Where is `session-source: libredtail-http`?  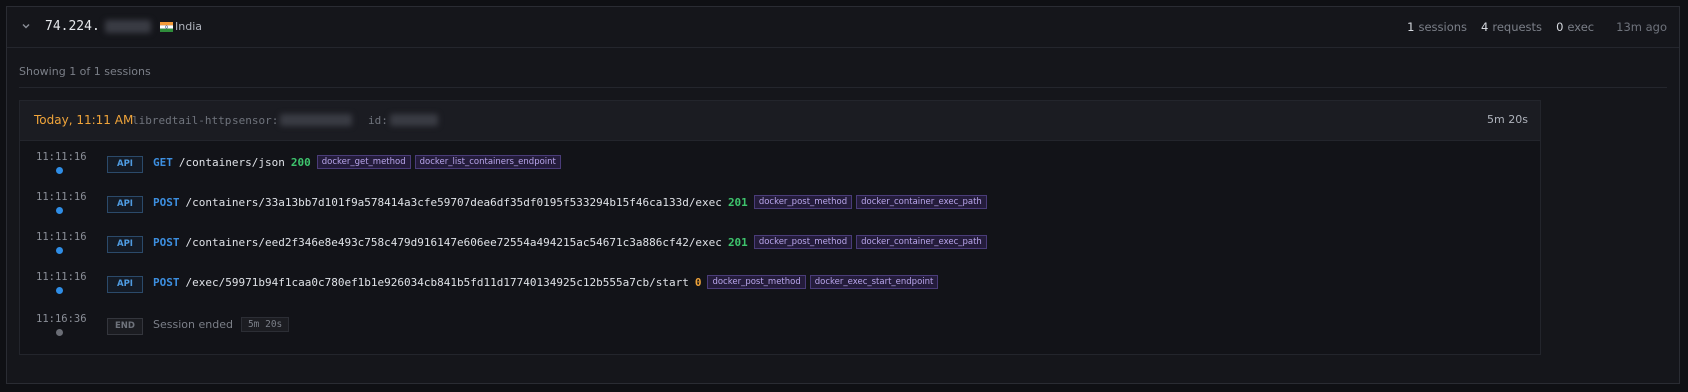 session-source: libredtail-http is located at coordinates (182, 120).